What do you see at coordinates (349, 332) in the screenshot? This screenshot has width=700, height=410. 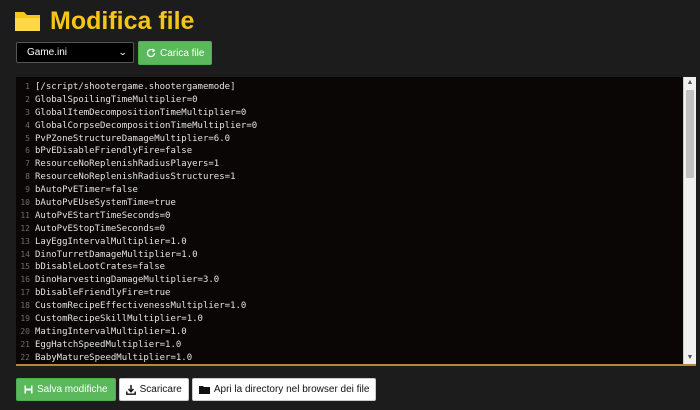 I see `code-line: 20 MatingIntervalMultiplier=1.0` at bounding box center [349, 332].